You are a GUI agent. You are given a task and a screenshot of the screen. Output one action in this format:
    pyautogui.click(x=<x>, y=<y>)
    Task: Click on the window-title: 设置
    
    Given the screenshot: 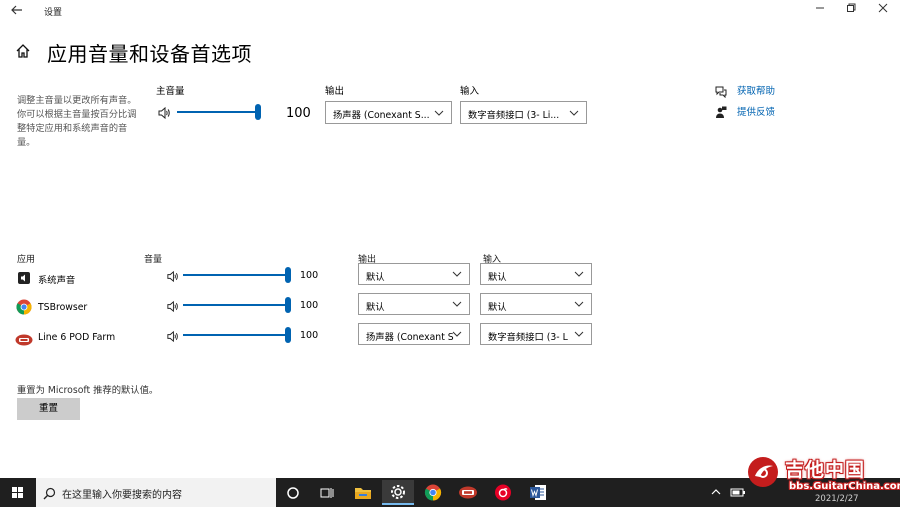 What is the action you would take?
    pyautogui.click(x=53, y=13)
    